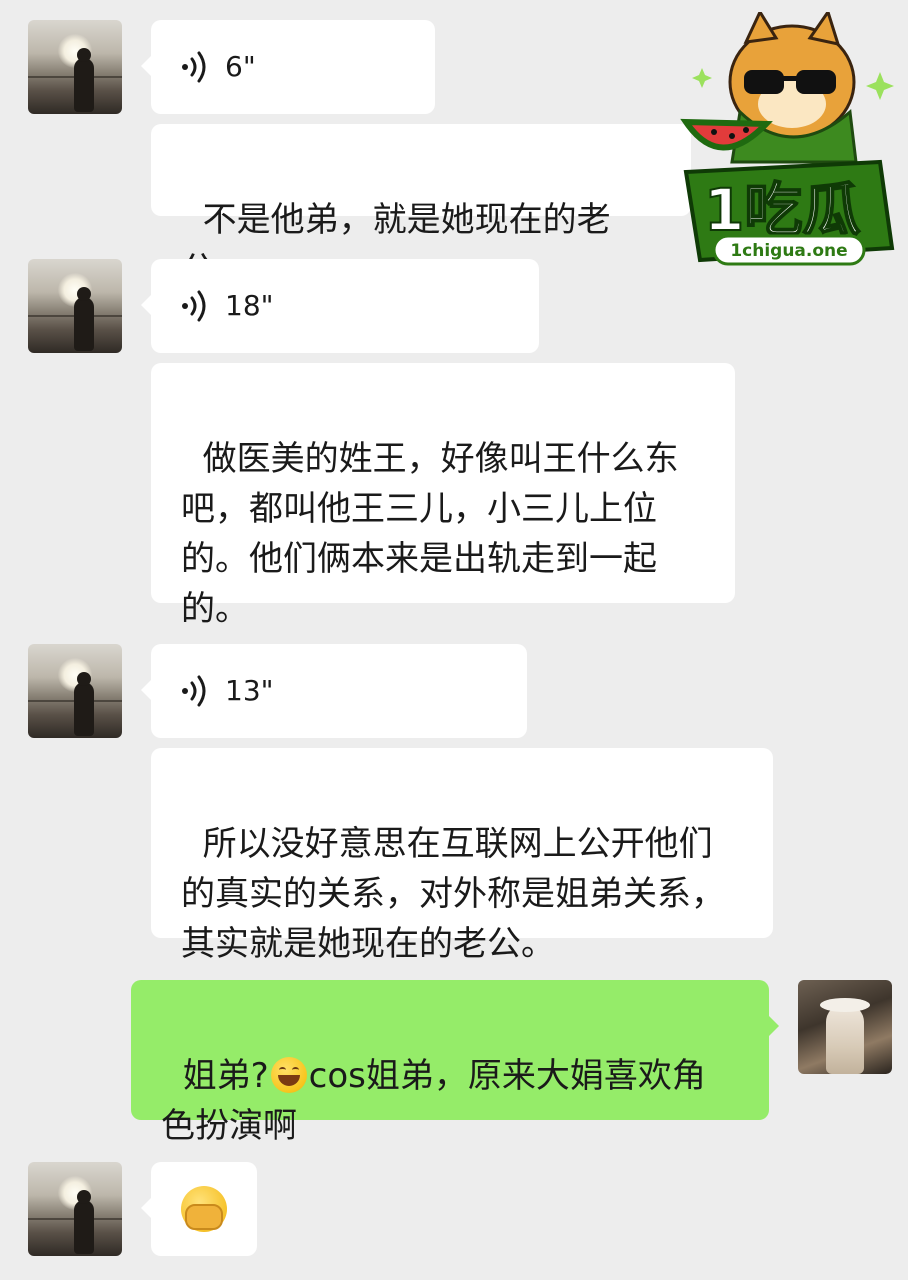 Image resolution: width=908 pixels, height=1280 pixels. Describe the element at coordinates (288, 67) in the screenshot. I see `voice-message: 6"` at that location.